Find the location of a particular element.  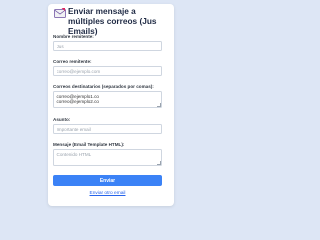

envelope-icon is located at coordinates (60, 13).